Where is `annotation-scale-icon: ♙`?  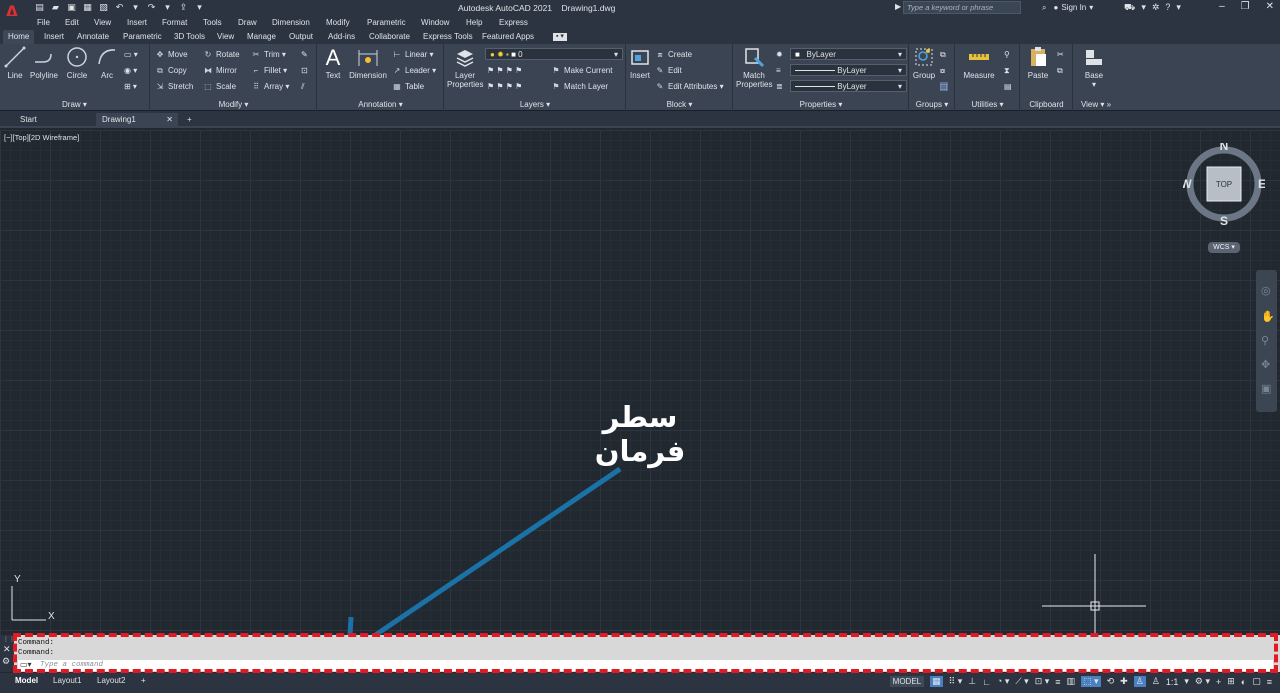 annotation-scale-icon: ♙ is located at coordinates (1156, 681).